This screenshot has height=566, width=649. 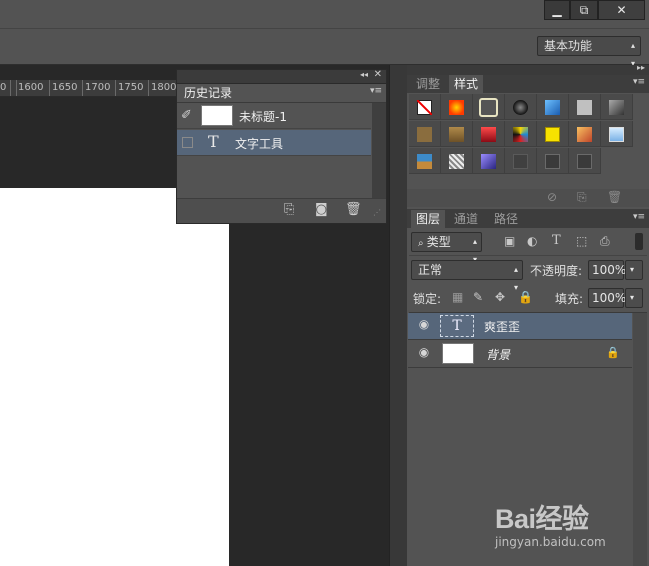 What do you see at coordinates (65, 87) in the screenshot?
I see `ruler-tick-label: 1650` at bounding box center [65, 87].